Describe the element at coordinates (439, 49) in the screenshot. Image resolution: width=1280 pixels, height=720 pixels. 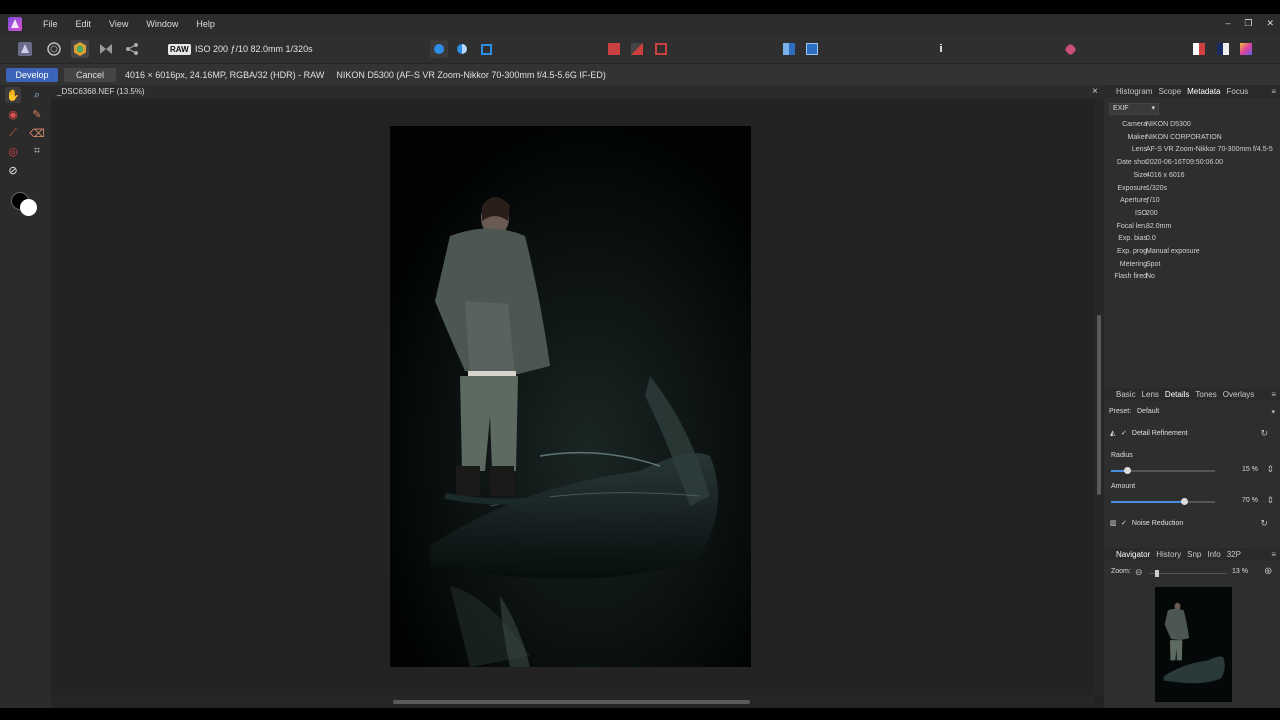
I see `view-single-icon` at that location.